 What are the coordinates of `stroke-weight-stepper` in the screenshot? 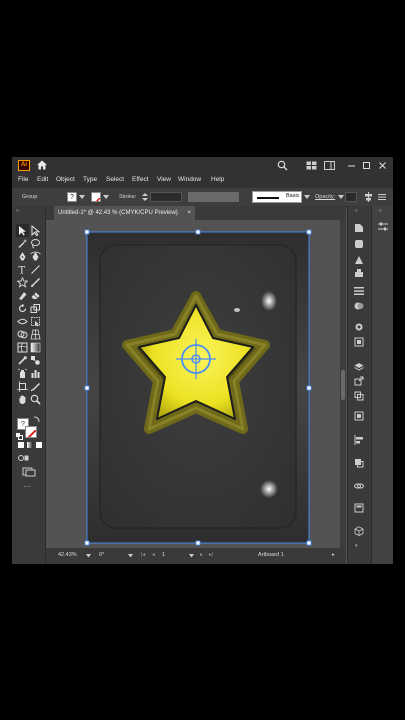 It's located at (145, 197).